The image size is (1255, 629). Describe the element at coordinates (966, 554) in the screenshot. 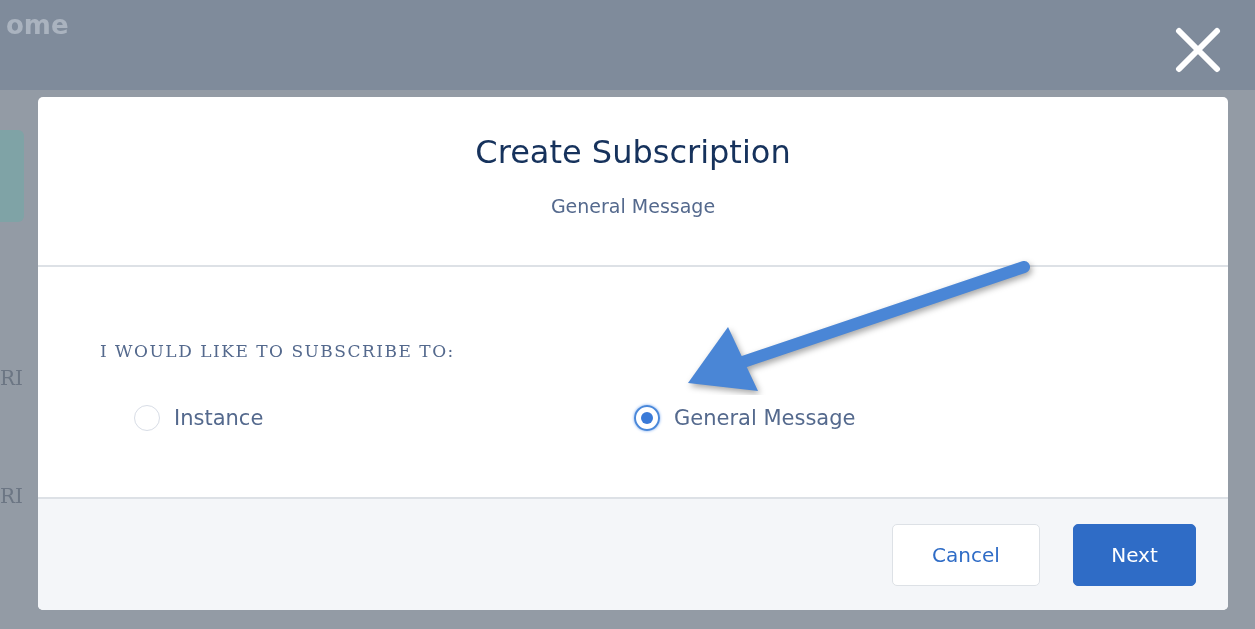

I see `cancel-button: Cancel` at that location.